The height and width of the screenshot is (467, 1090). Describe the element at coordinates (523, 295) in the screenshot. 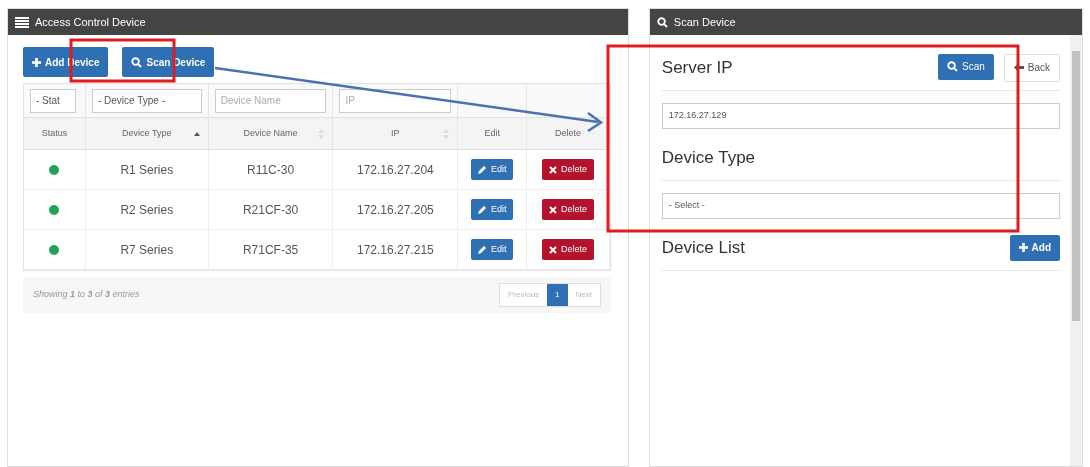

I see `page-button: Previous` at that location.